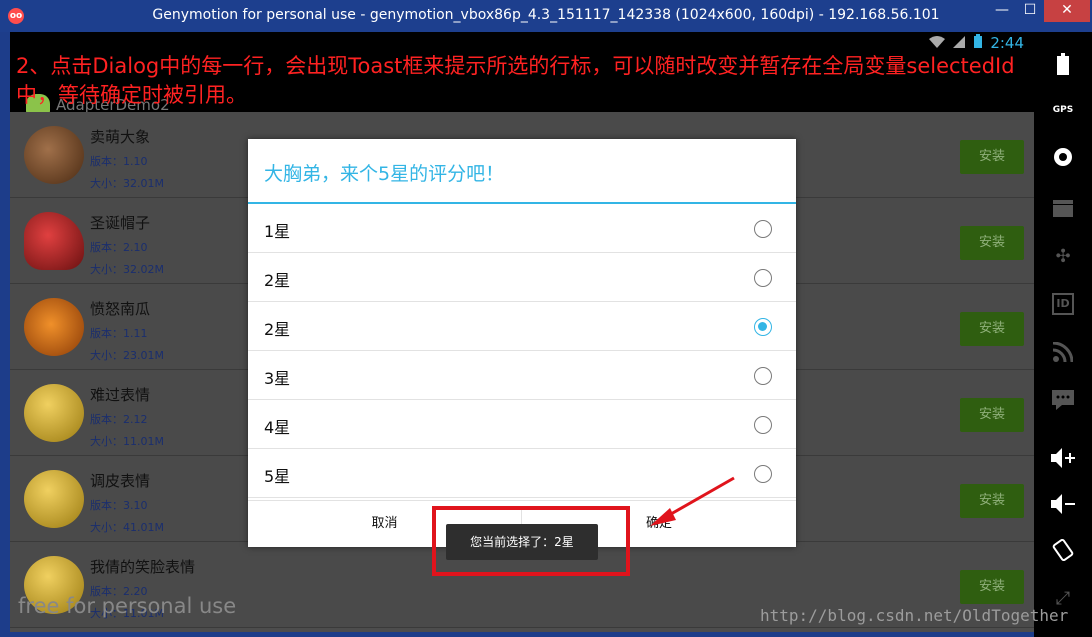  I want to click on sms-icon, so click(1063, 400).